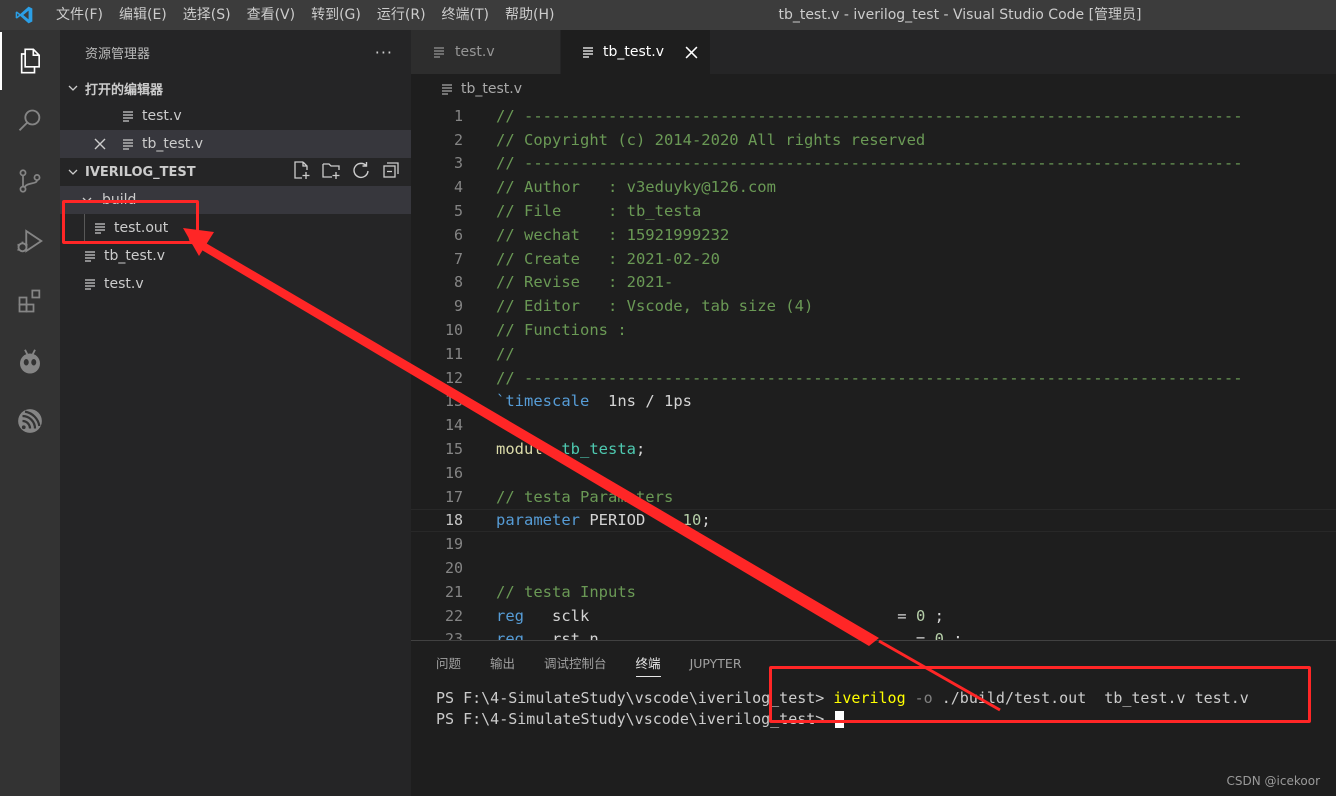 The width and height of the screenshot is (1336, 796). Describe the element at coordinates (331, 172) in the screenshot. I see `new-folder-icon` at that location.